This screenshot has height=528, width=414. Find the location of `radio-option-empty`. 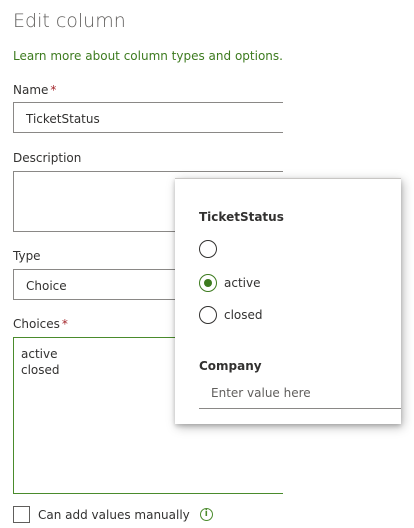

radio-option-empty is located at coordinates (211, 249).